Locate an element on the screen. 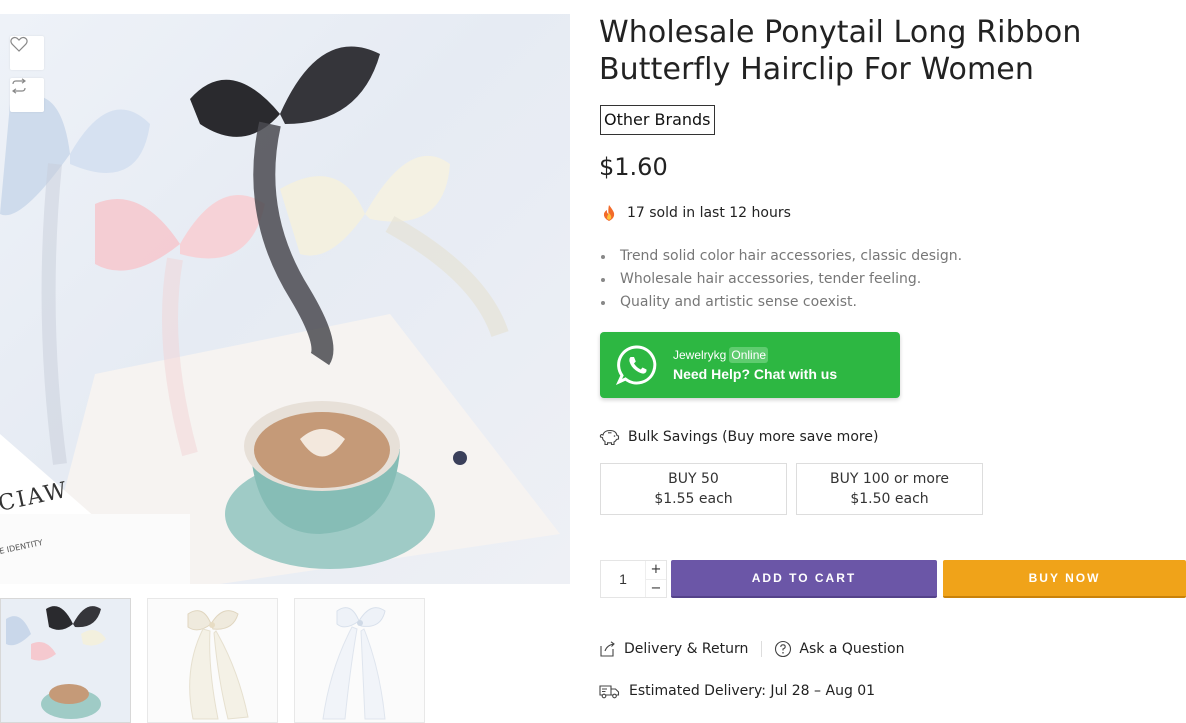  delivery-return-link: Delivery & Return is located at coordinates (673, 649).